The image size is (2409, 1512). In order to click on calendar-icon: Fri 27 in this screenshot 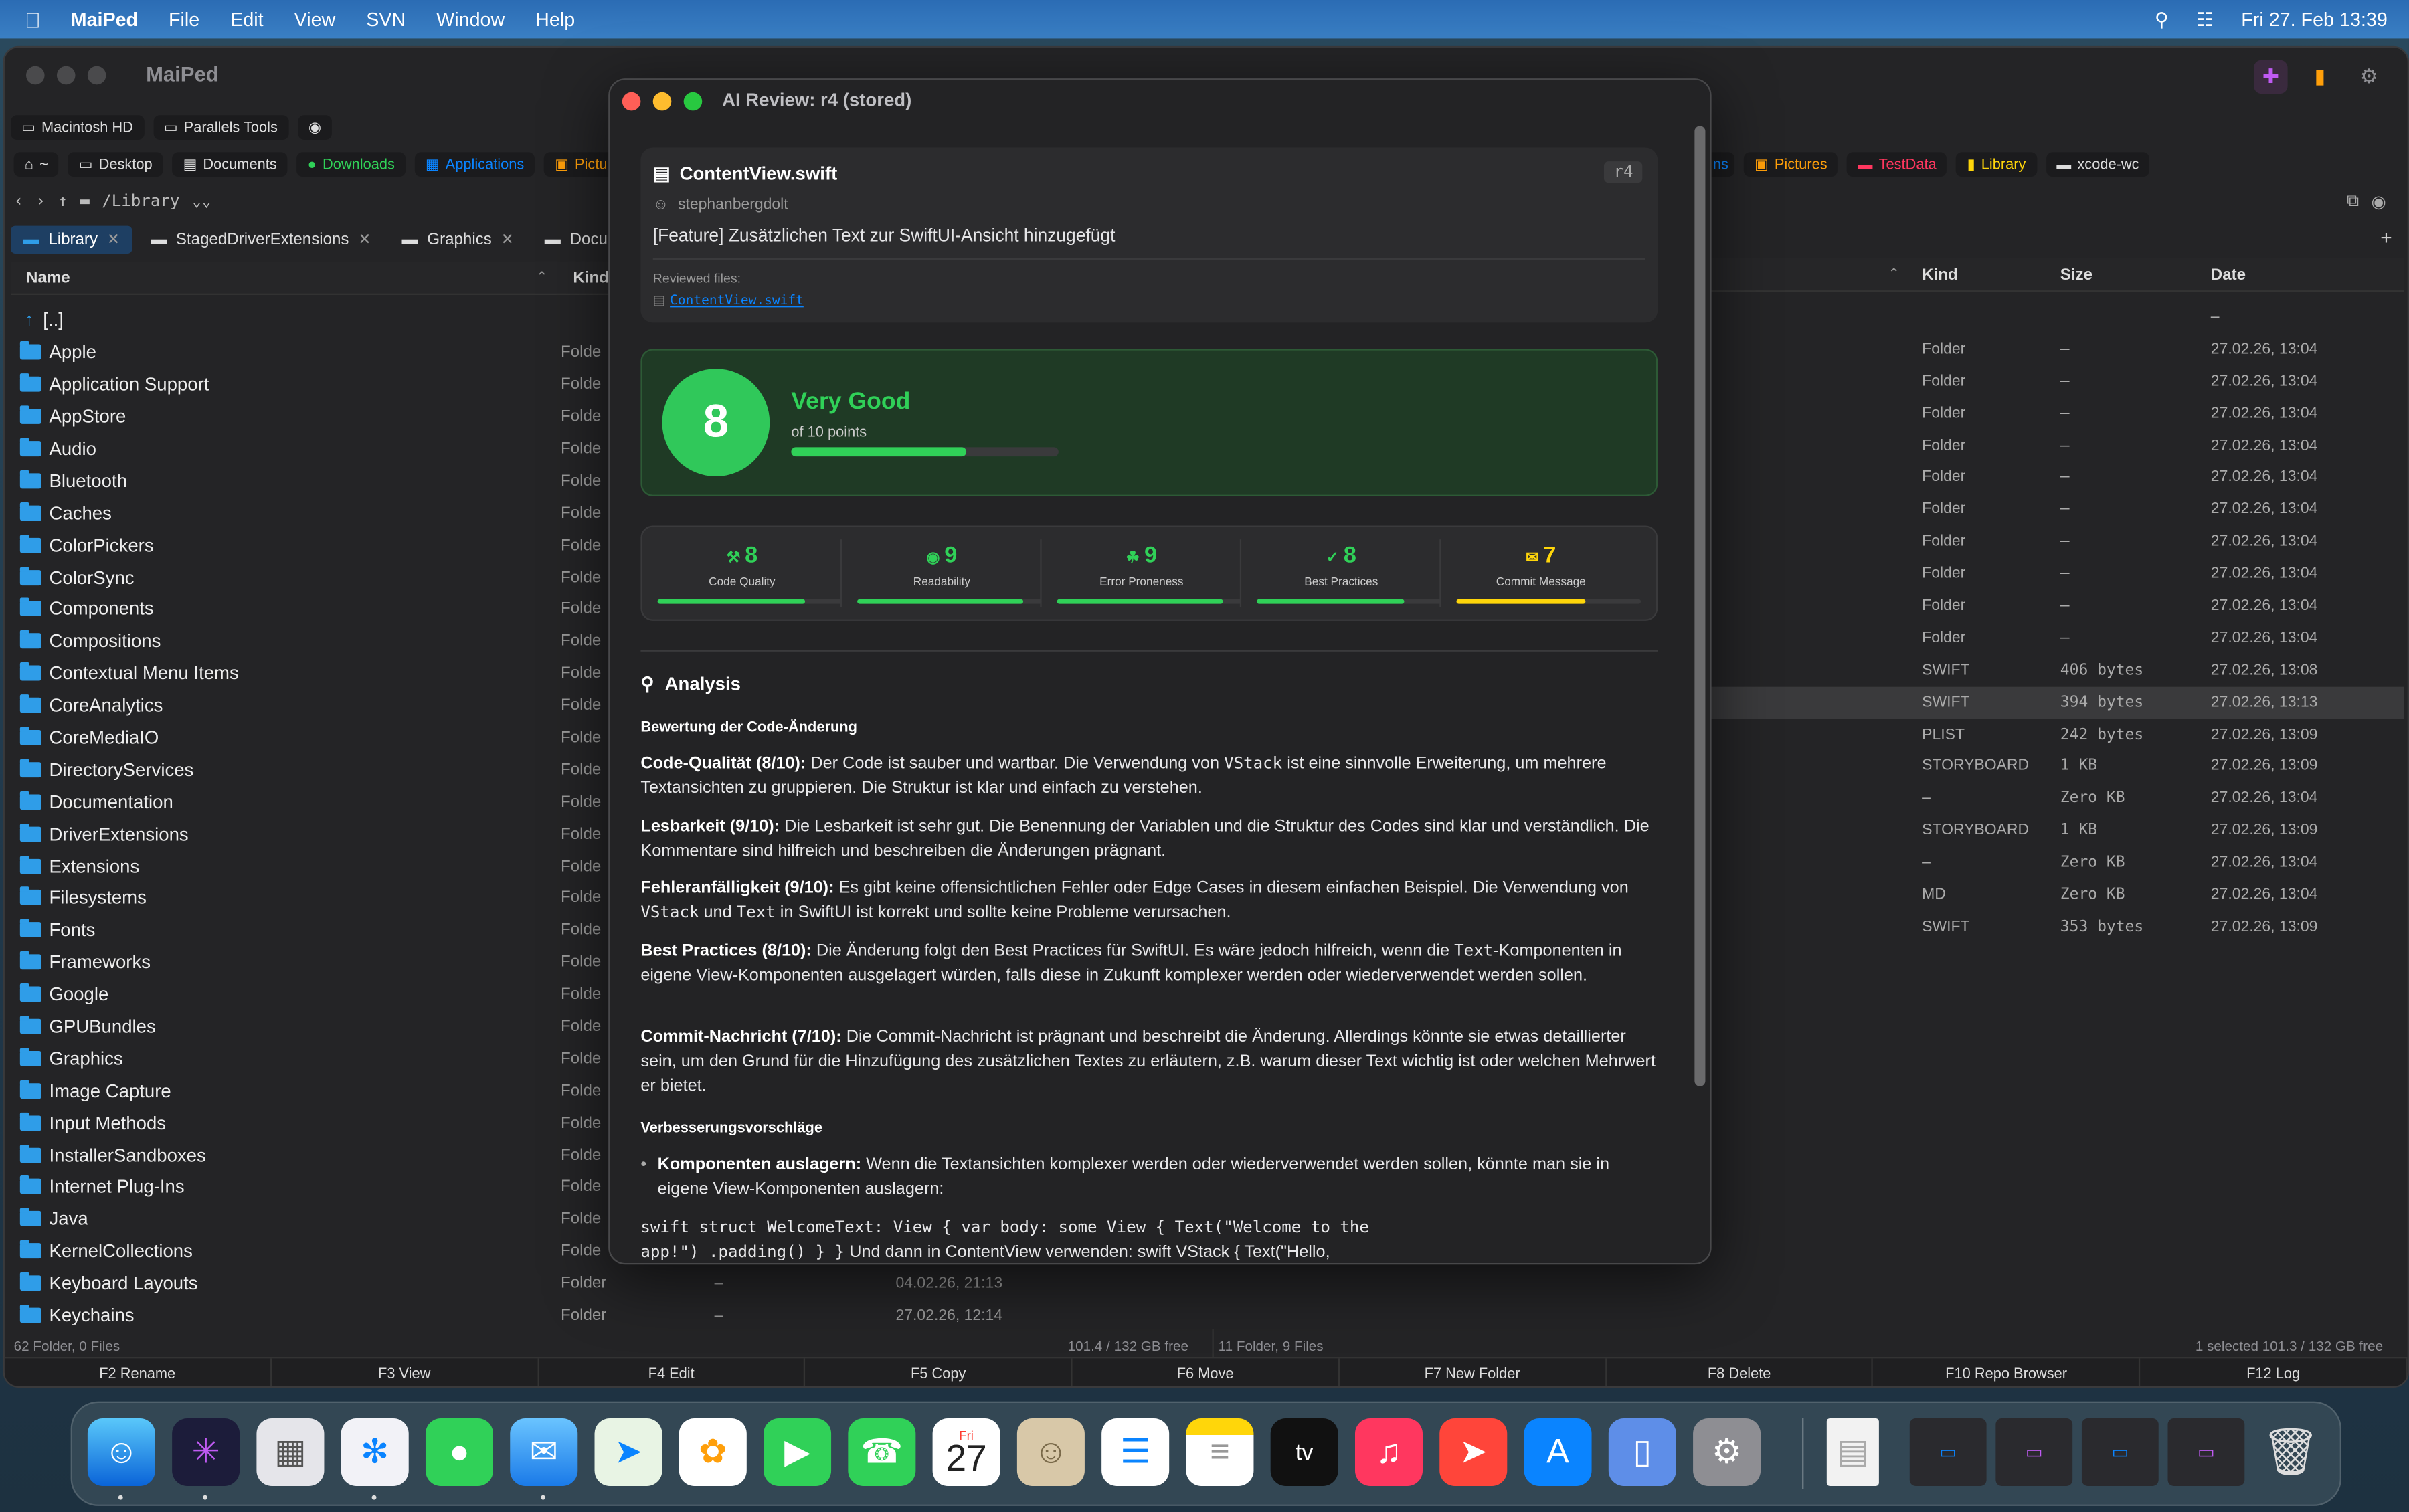, I will do `click(966, 1452)`.